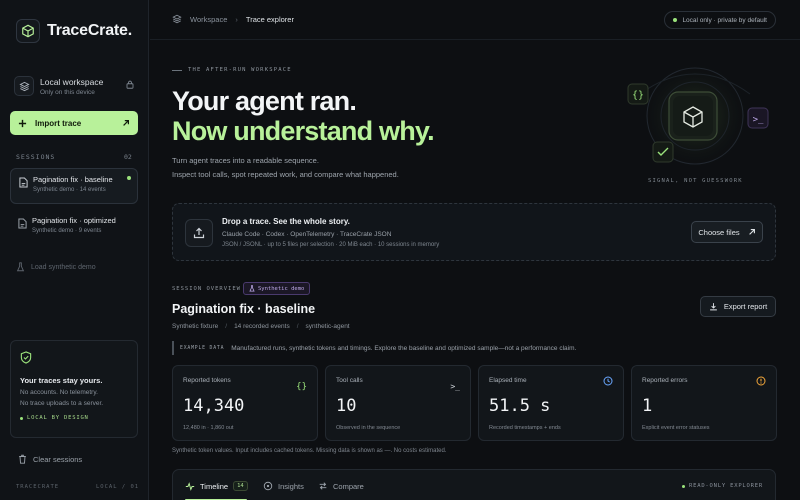  I want to click on session-title: Pagination fix · optimized, so click(74, 220).